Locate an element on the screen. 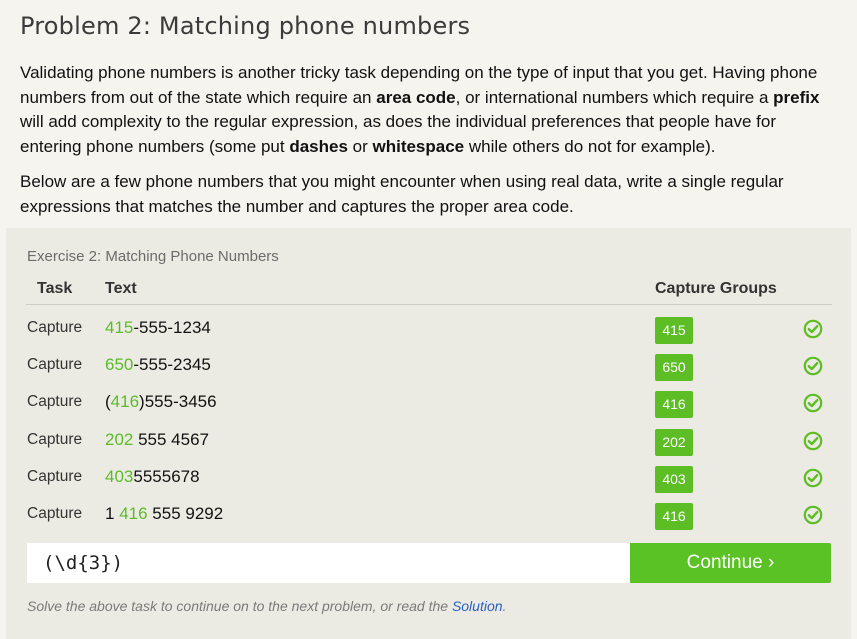 The height and width of the screenshot is (639, 857). footnote-end: . is located at coordinates (504, 606).